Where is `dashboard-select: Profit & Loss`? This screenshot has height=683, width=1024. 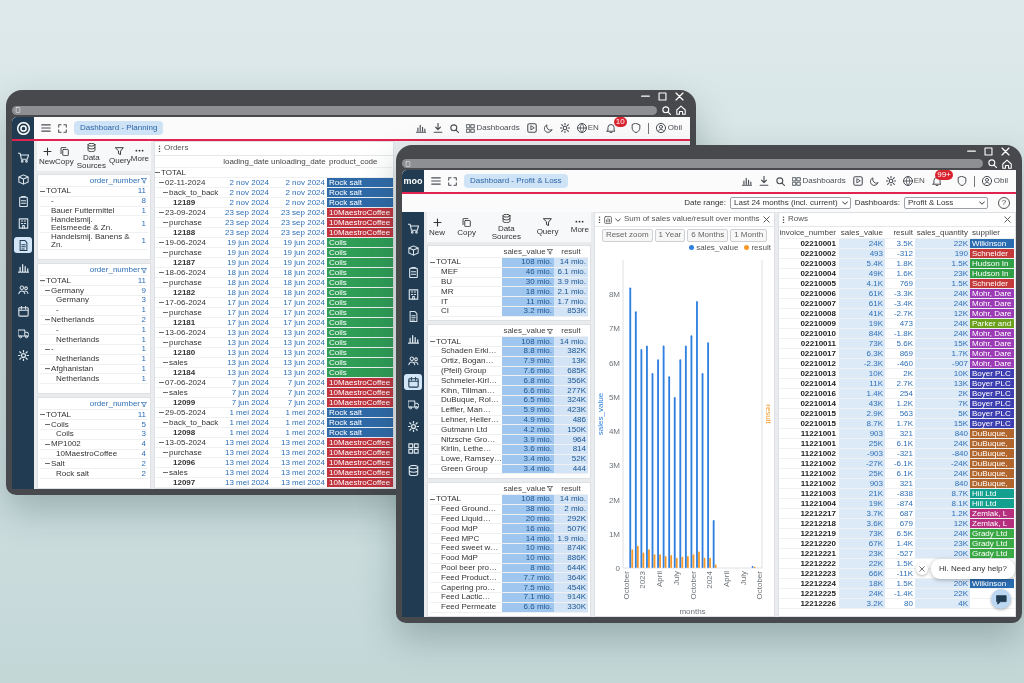 dashboard-select: Profit & Loss is located at coordinates (946, 203).